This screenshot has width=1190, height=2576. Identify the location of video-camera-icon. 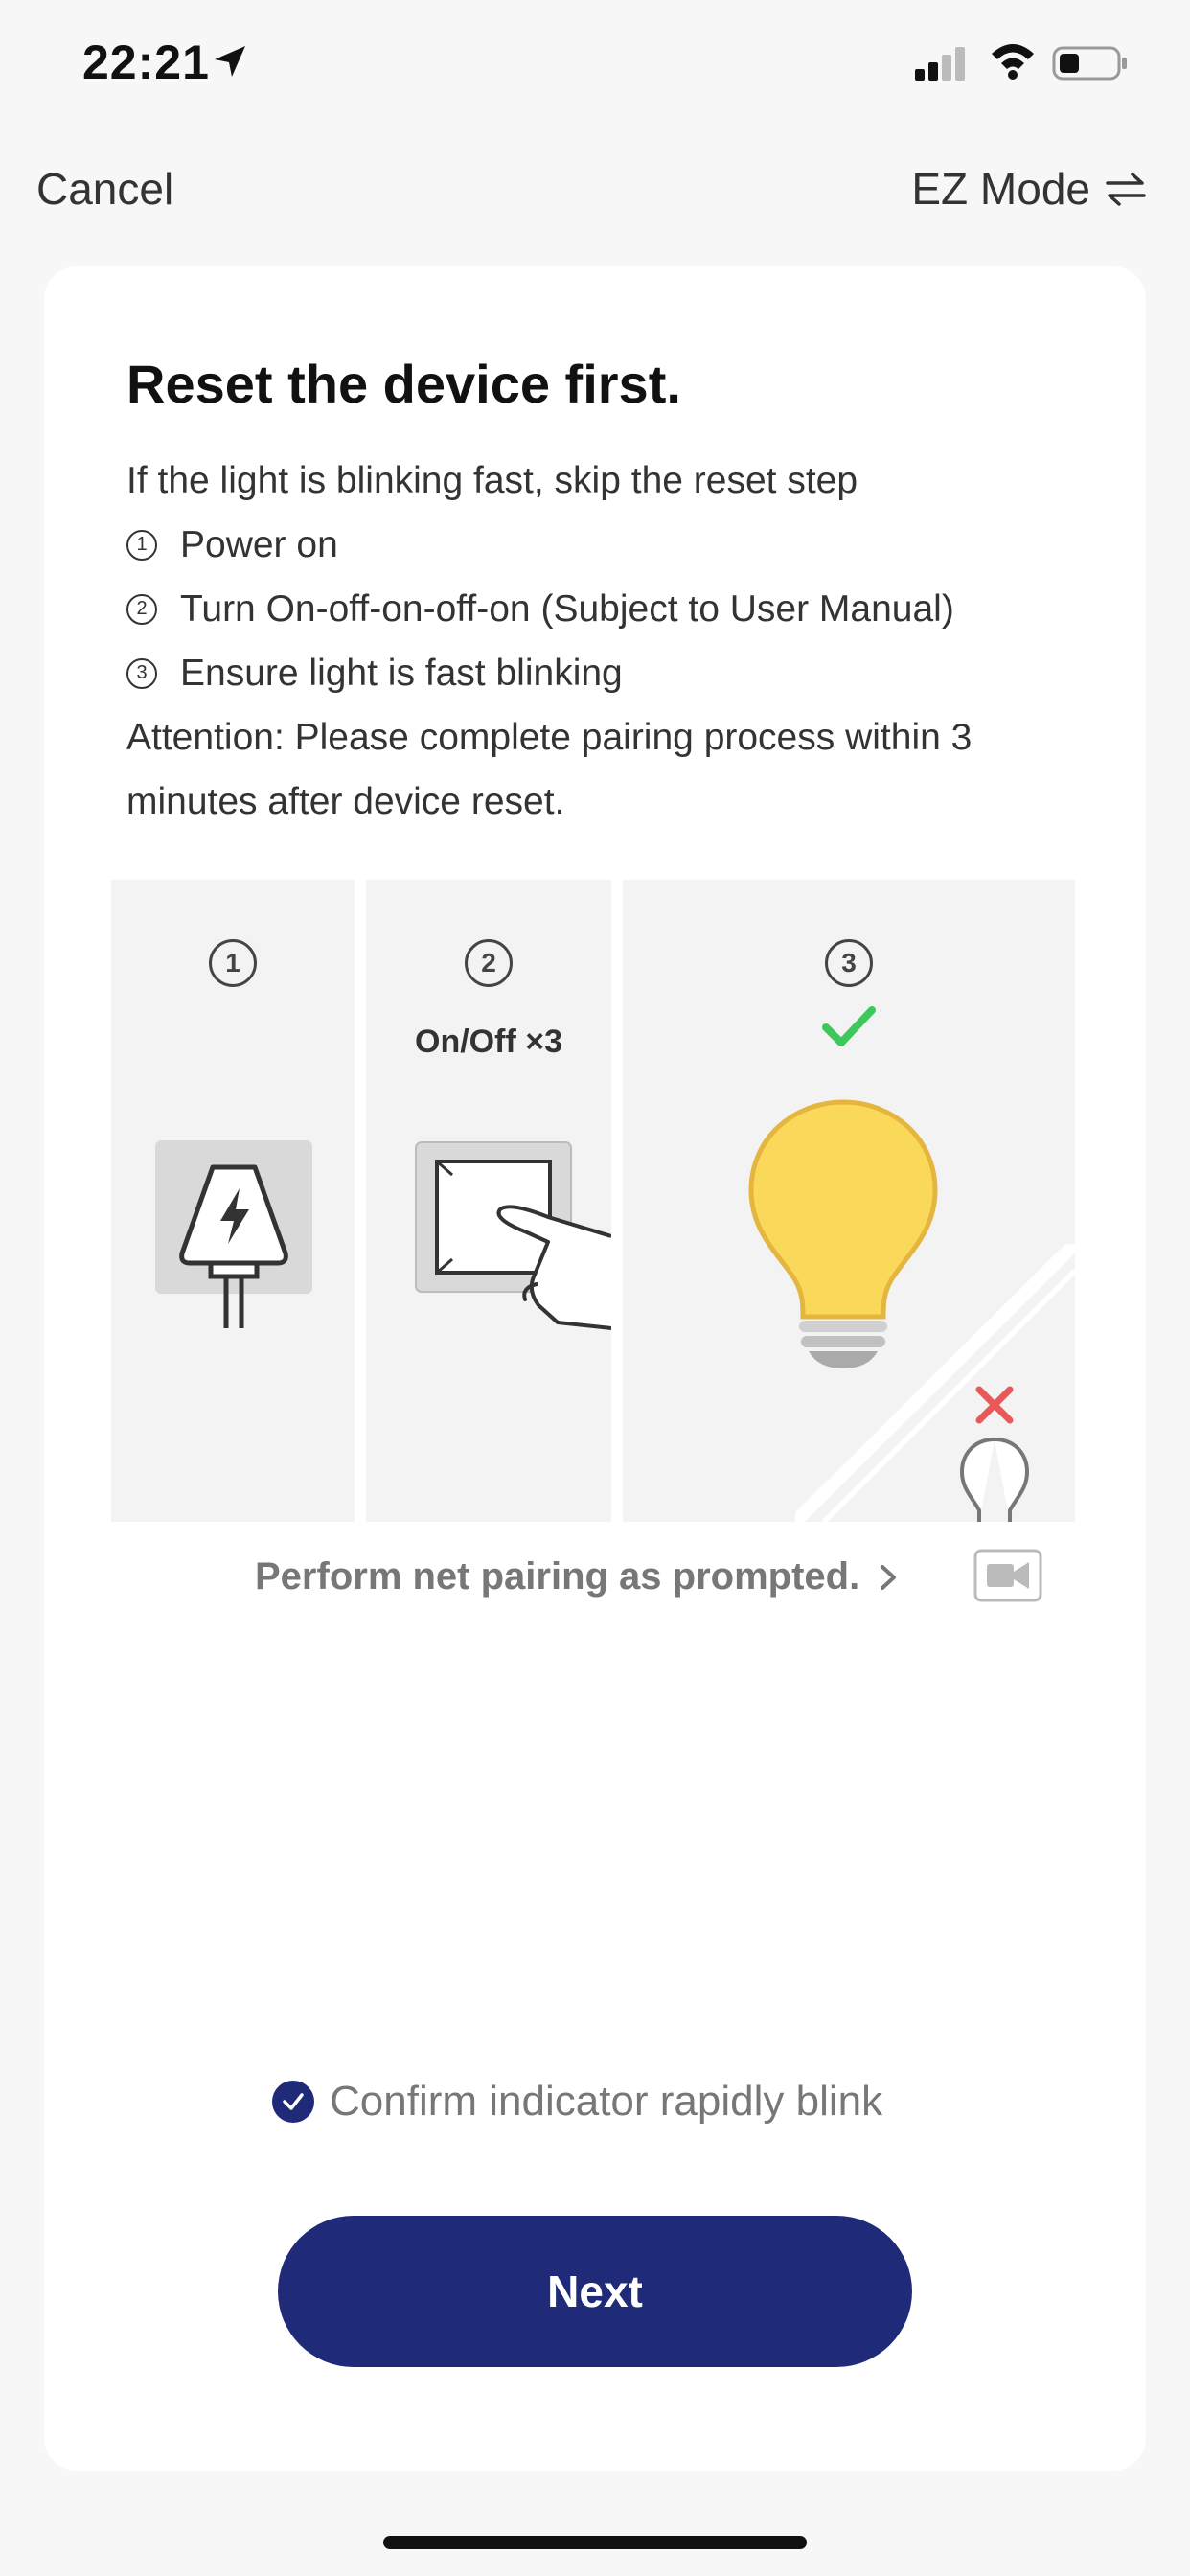
(1008, 1575).